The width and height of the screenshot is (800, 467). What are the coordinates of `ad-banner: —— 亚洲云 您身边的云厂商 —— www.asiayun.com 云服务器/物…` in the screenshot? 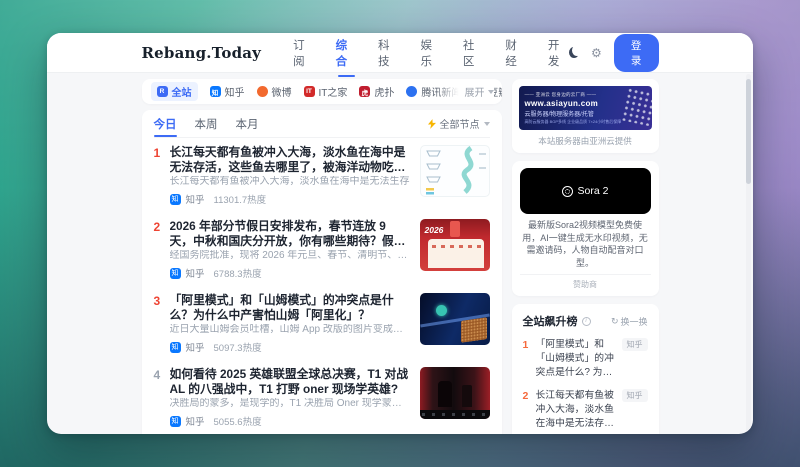 It's located at (585, 108).